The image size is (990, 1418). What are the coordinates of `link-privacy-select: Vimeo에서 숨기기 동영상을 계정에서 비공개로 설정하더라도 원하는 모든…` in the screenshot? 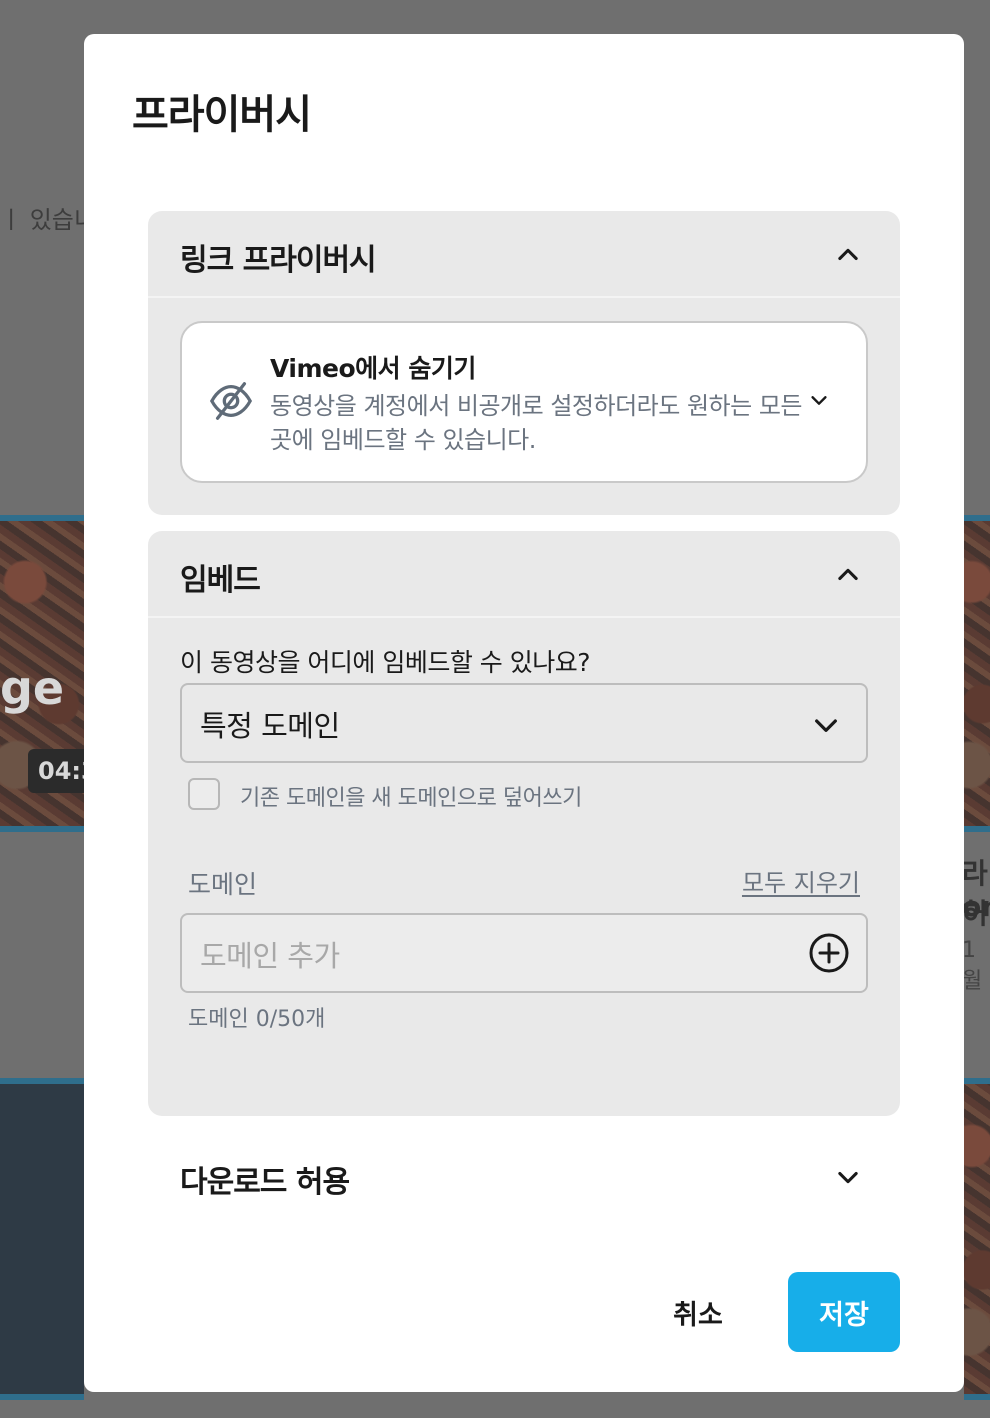 It's located at (524, 402).